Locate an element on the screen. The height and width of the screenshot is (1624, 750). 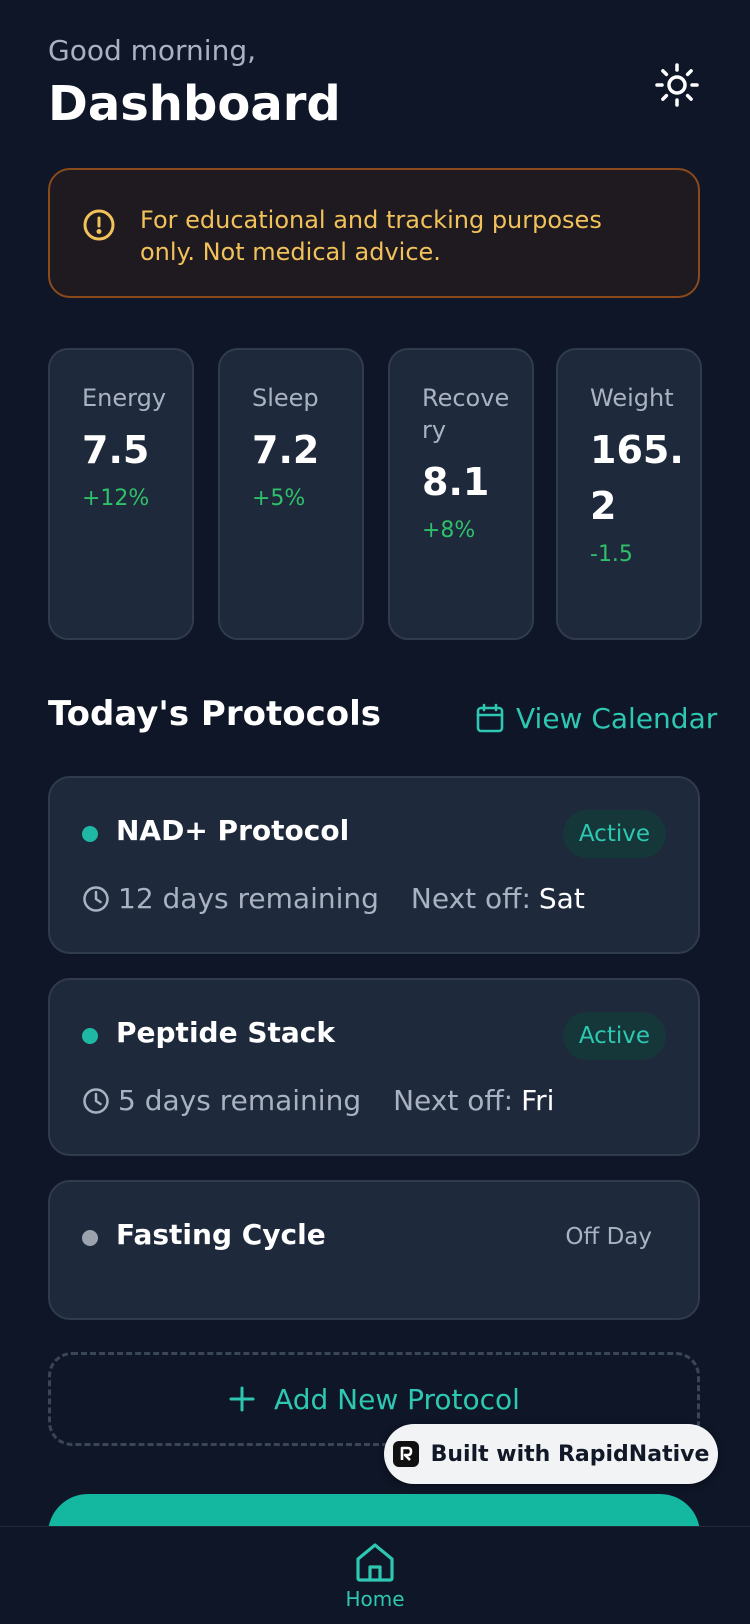
page-title: Dashboard is located at coordinates (194, 104).